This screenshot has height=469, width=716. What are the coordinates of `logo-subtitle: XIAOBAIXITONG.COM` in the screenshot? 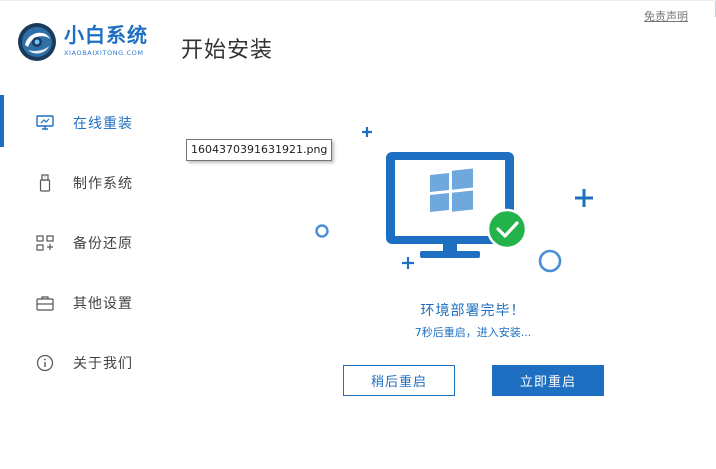 It's located at (104, 53).